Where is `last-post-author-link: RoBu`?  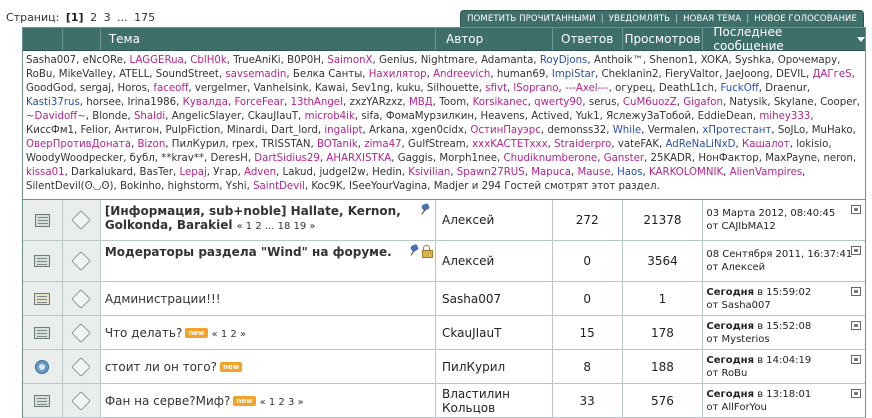 last-post-author-link: RoBu is located at coordinates (735, 373).